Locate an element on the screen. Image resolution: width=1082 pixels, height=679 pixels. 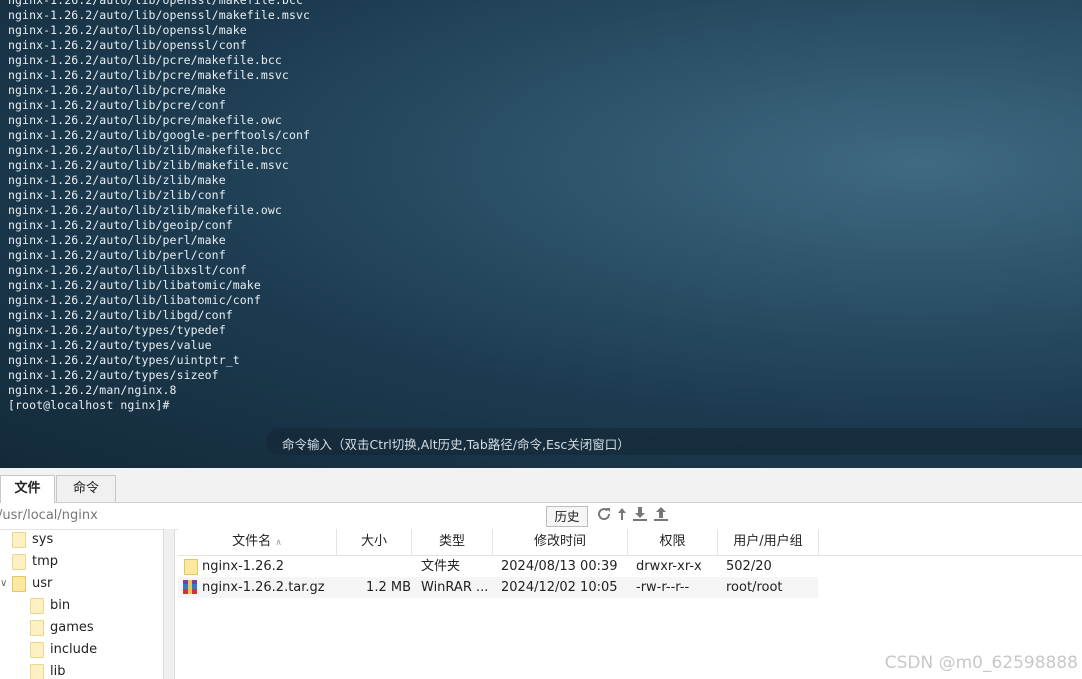
tab-command: 命令 is located at coordinates (86, 488).